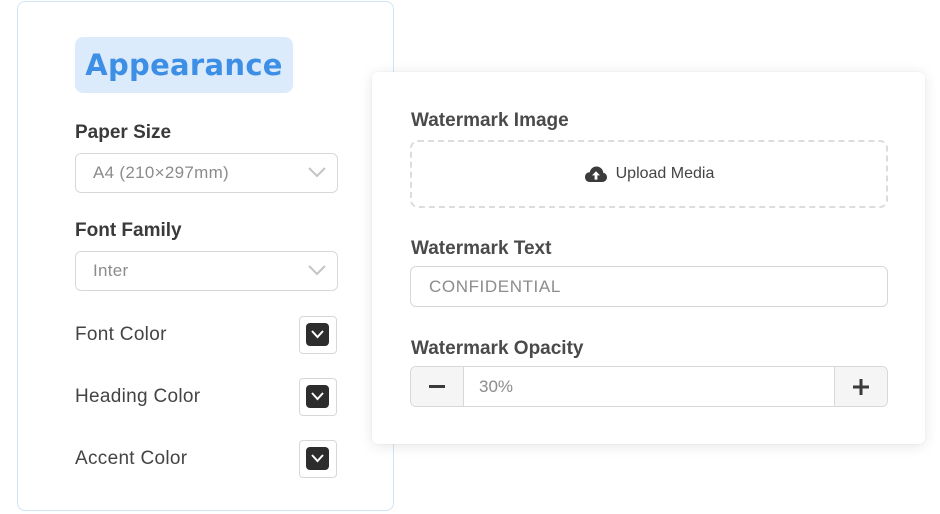  What do you see at coordinates (481, 248) in the screenshot?
I see `watermark-text-label: Watermark Text` at bounding box center [481, 248].